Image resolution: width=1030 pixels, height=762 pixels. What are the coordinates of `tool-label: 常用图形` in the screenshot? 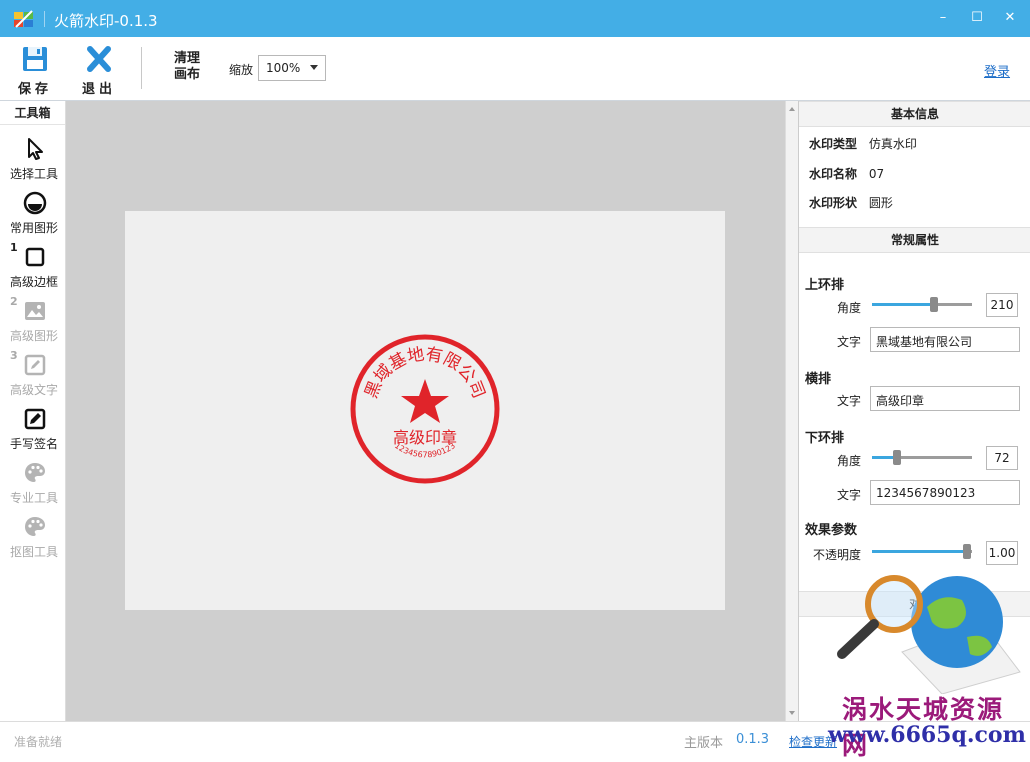 It's located at (33, 228).